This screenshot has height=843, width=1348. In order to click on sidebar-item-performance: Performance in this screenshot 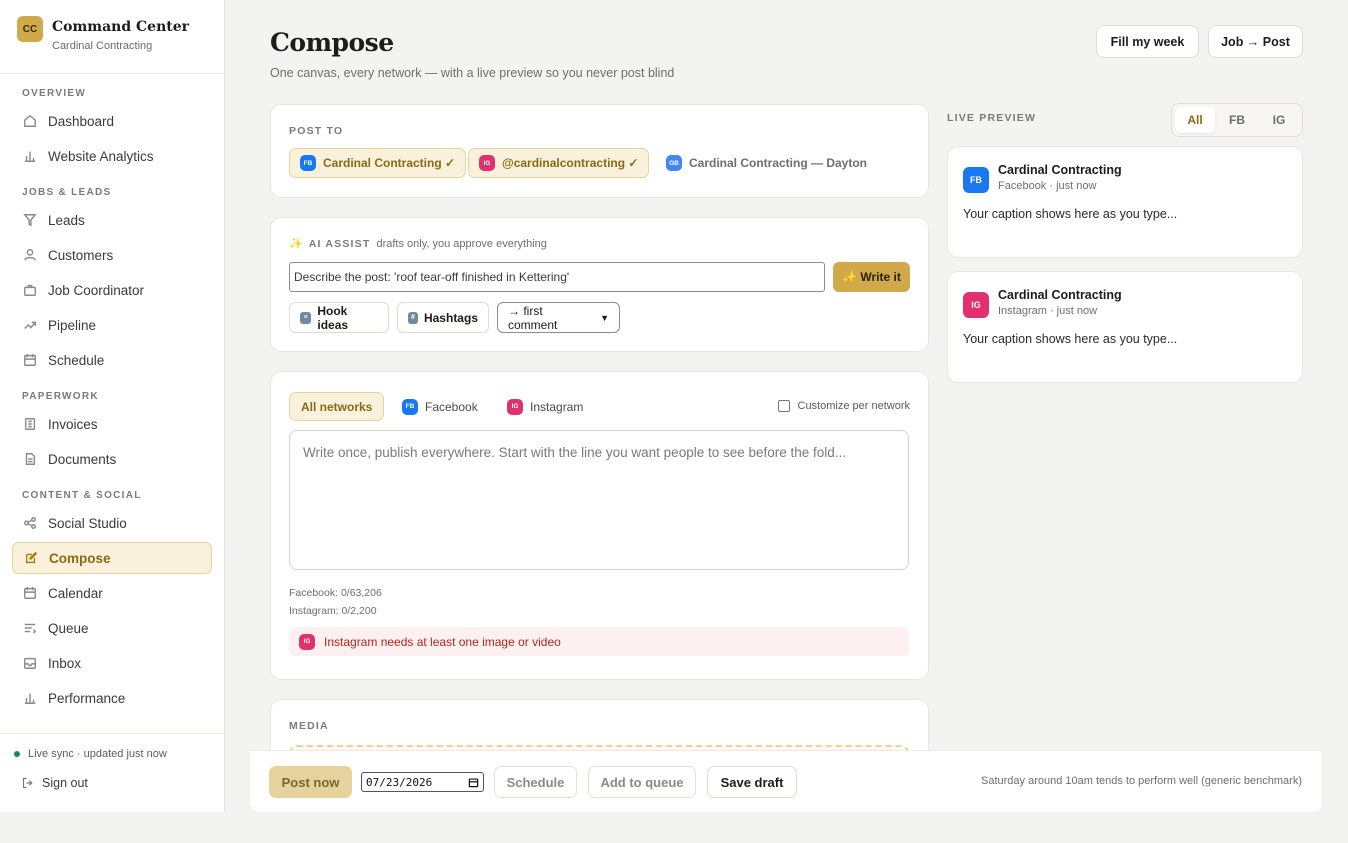, I will do `click(112, 698)`.